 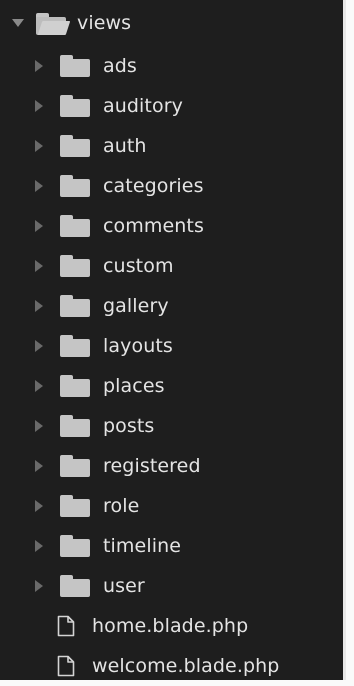 I want to click on tree-file-home-blade: home.blade.php, so click(x=171, y=626).